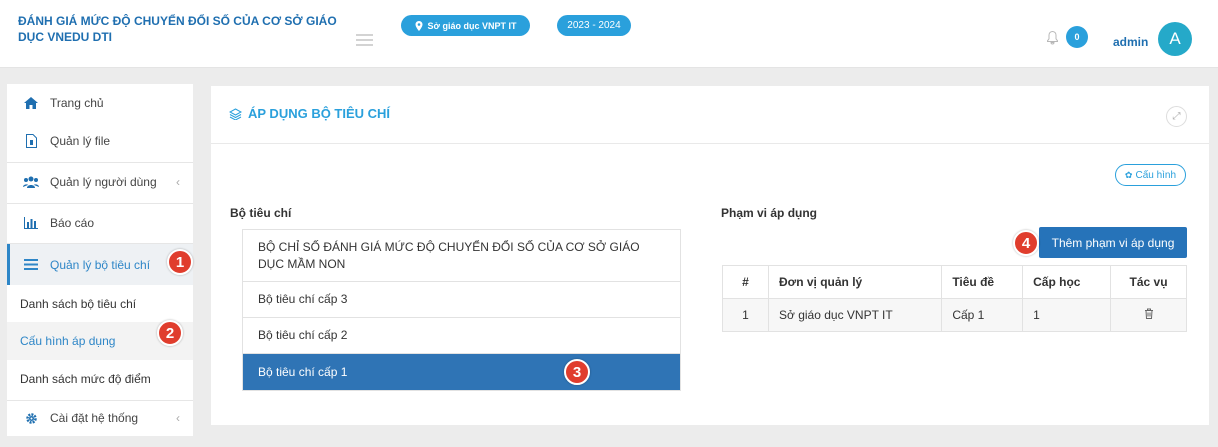  I want to click on column-header: Cấp học, so click(1067, 282).